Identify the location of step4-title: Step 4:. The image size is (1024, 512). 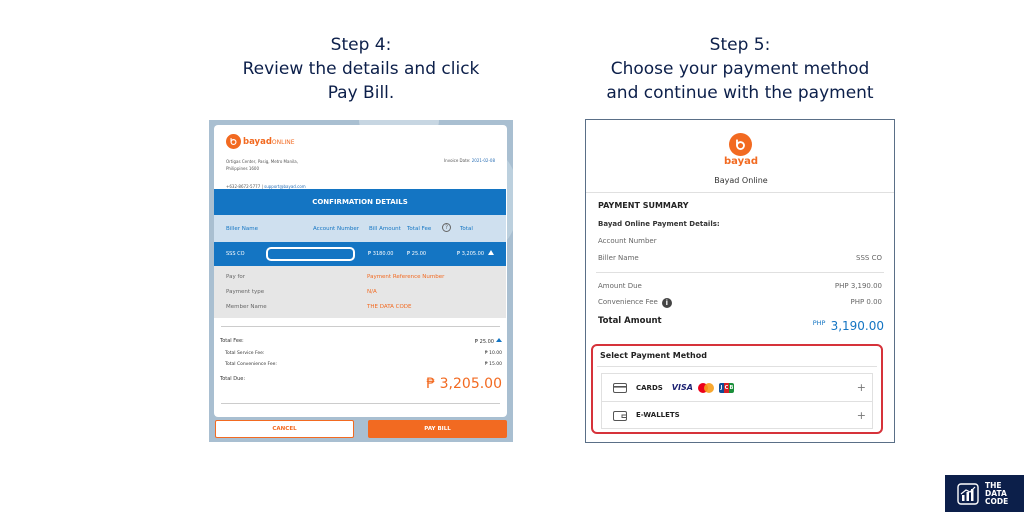
(361, 45).